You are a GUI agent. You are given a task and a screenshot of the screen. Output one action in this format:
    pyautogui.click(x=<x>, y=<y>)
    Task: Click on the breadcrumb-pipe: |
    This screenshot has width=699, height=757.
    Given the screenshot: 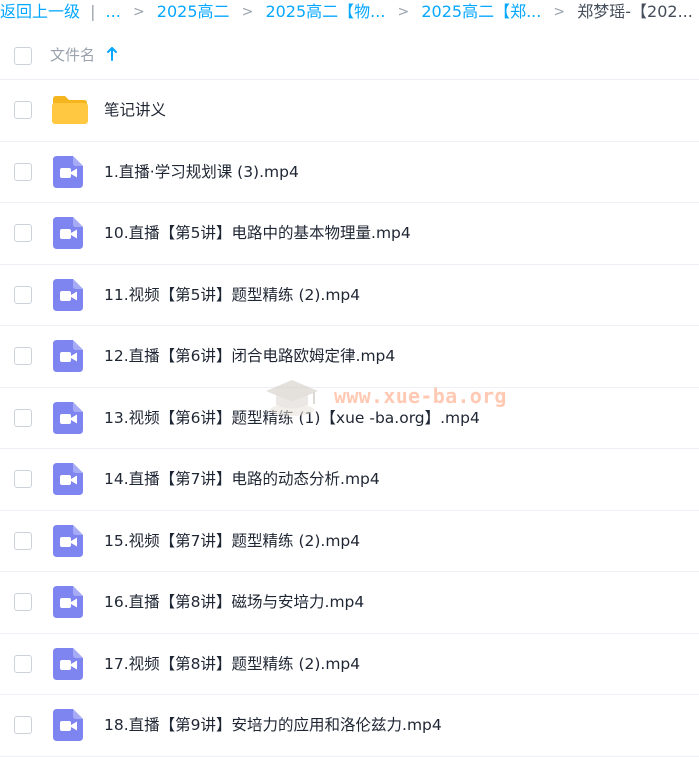 What is the action you would take?
    pyautogui.click(x=93, y=11)
    